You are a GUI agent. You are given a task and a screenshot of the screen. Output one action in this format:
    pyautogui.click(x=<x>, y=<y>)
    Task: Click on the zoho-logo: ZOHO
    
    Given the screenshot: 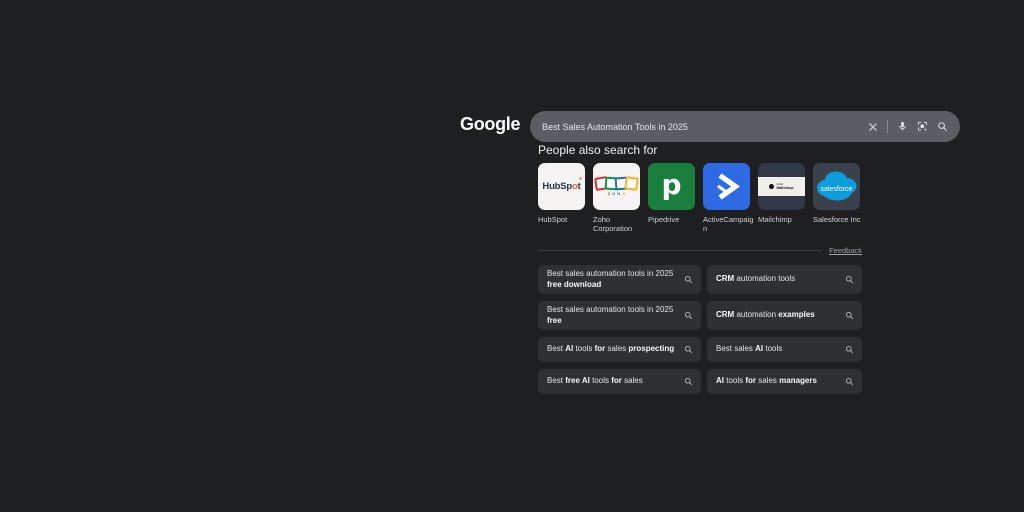 What is the action you would take?
    pyautogui.click(x=616, y=186)
    